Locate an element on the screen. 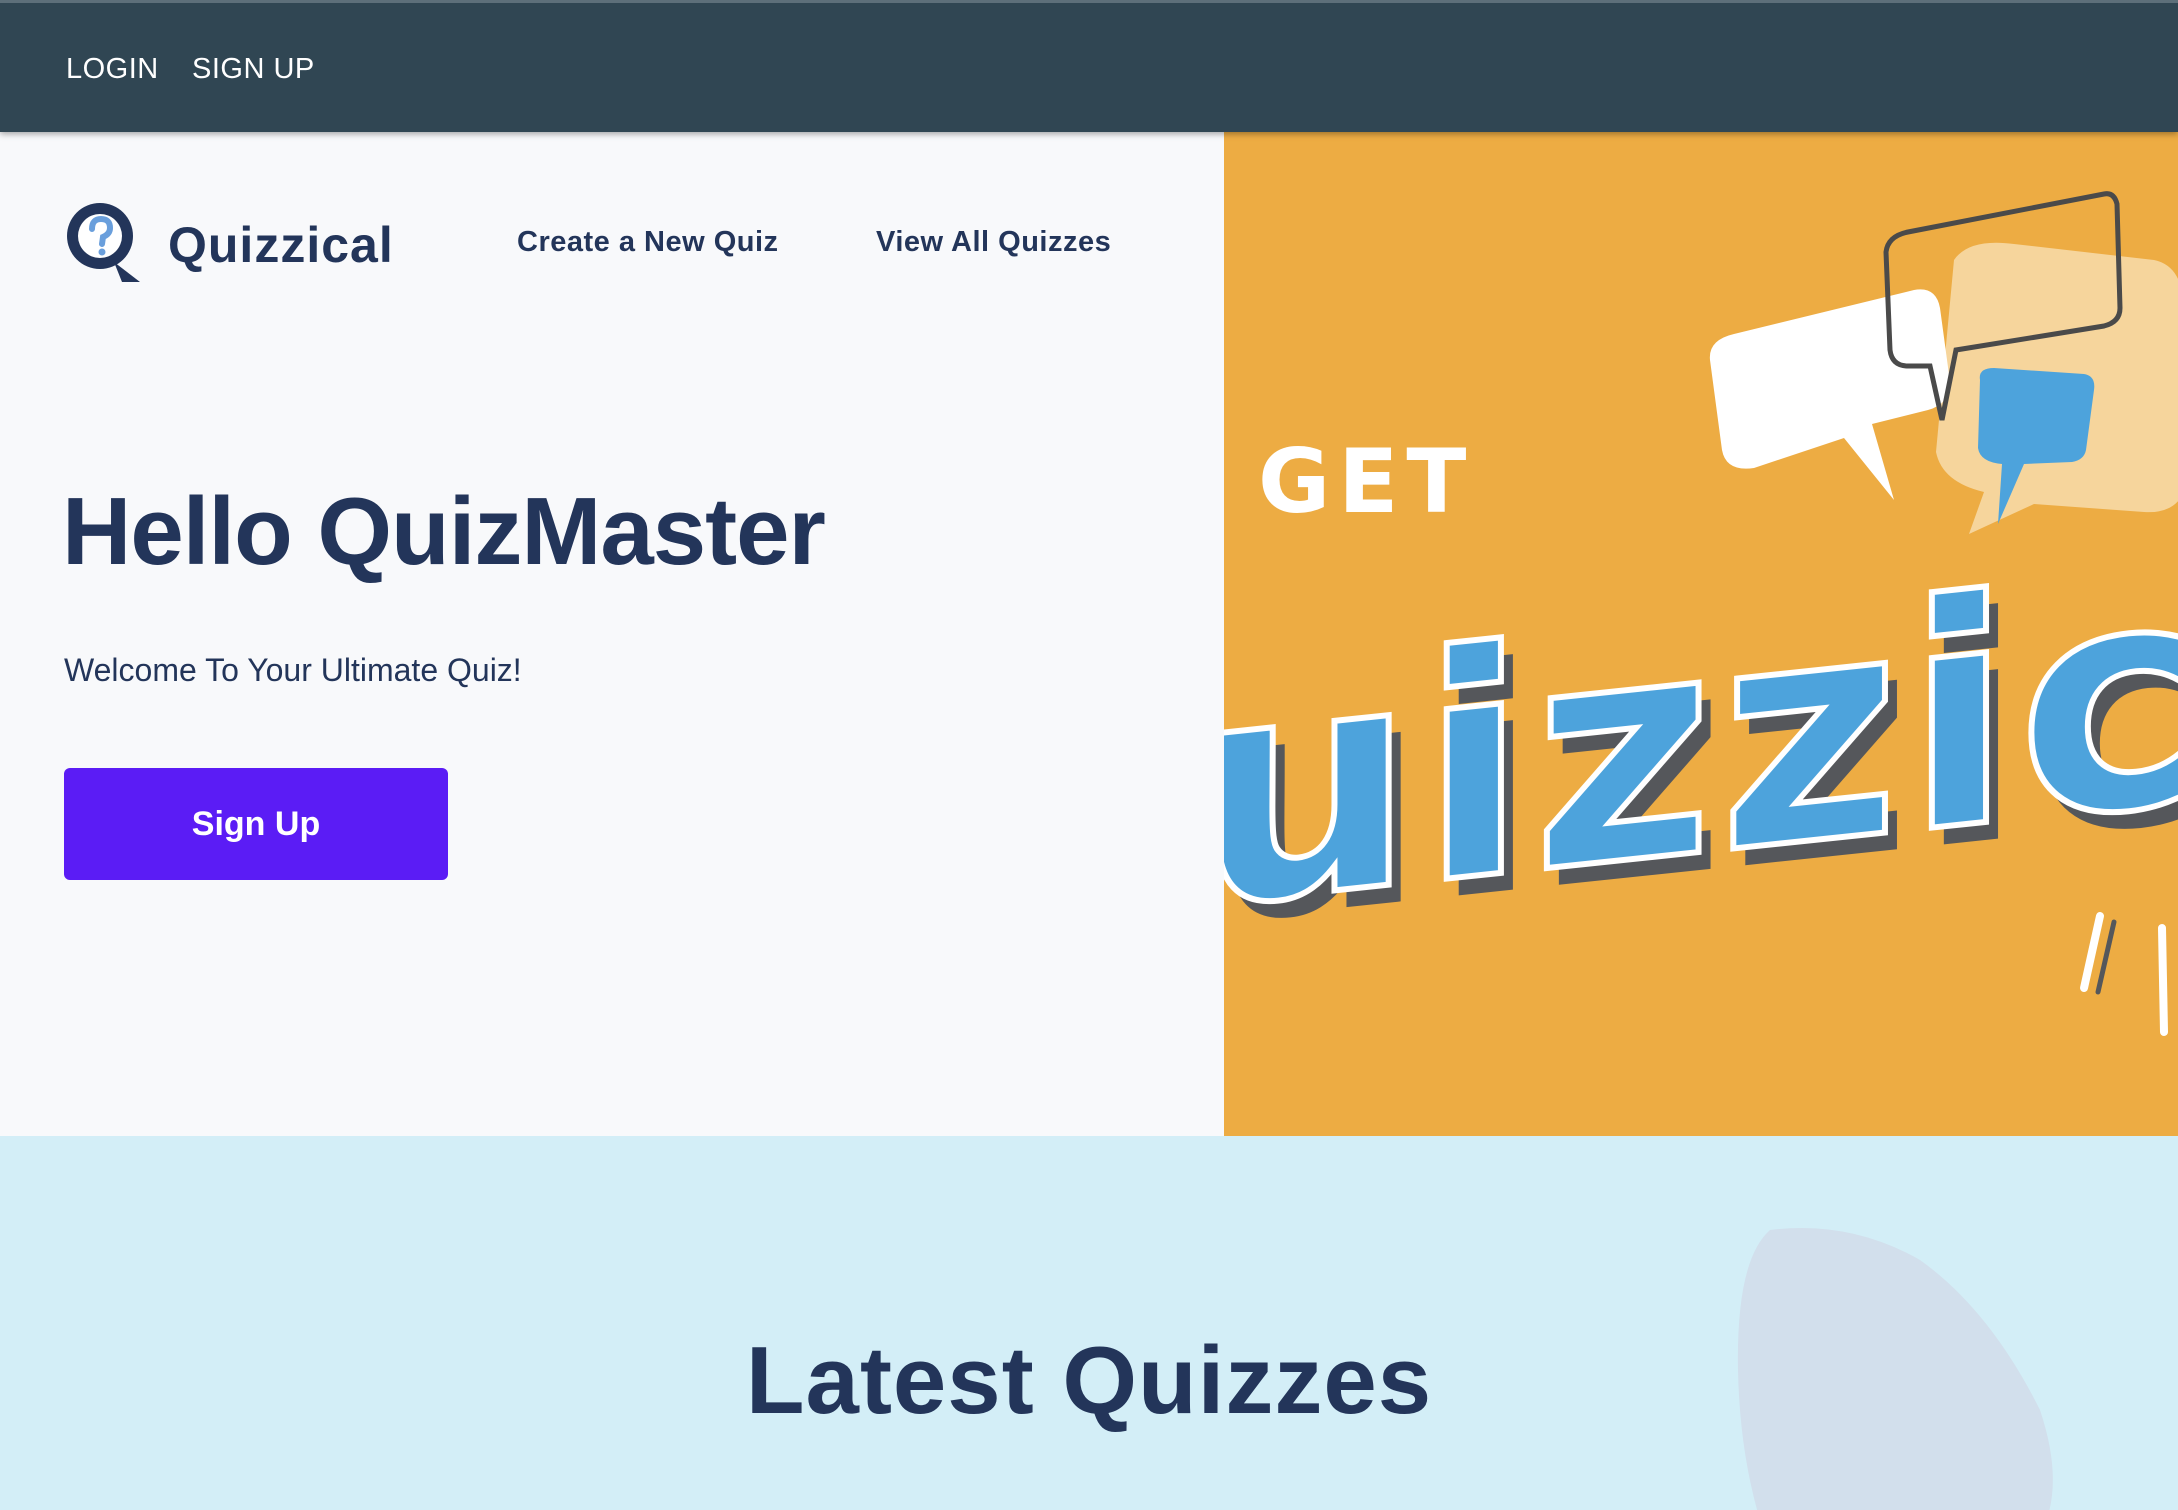 This screenshot has width=2178, height=1510. login-link: LOGIN is located at coordinates (112, 69).